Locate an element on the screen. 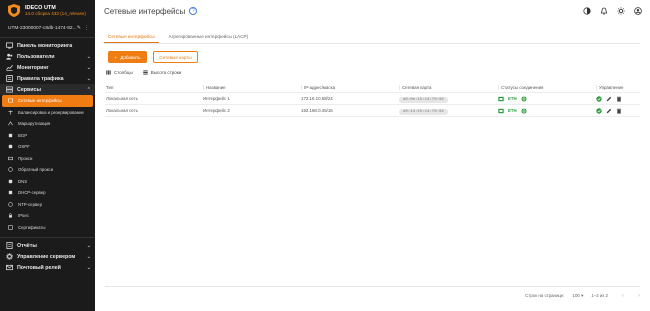 The width and height of the screenshot is (650, 311). cell-status: ETH is located at coordinates (547, 110).